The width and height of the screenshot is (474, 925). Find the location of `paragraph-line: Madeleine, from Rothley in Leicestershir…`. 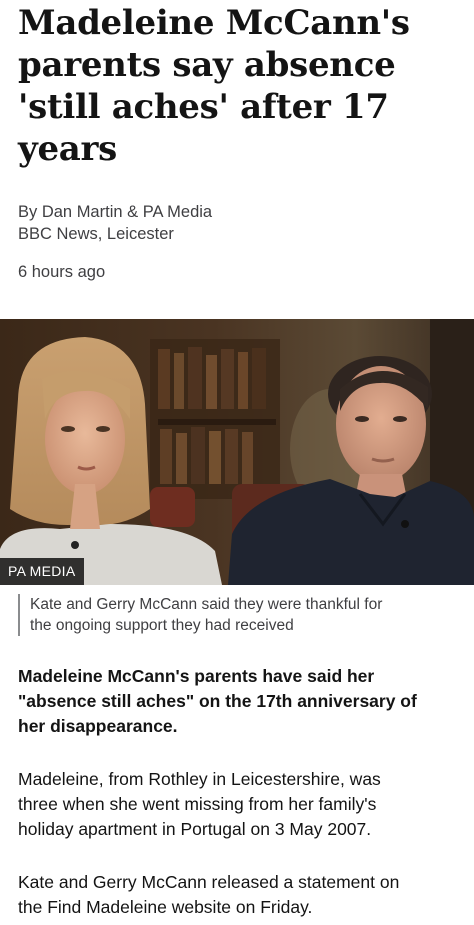

paragraph-line: Madeleine, from Rothley in Leicestershir… is located at coordinates (199, 779).